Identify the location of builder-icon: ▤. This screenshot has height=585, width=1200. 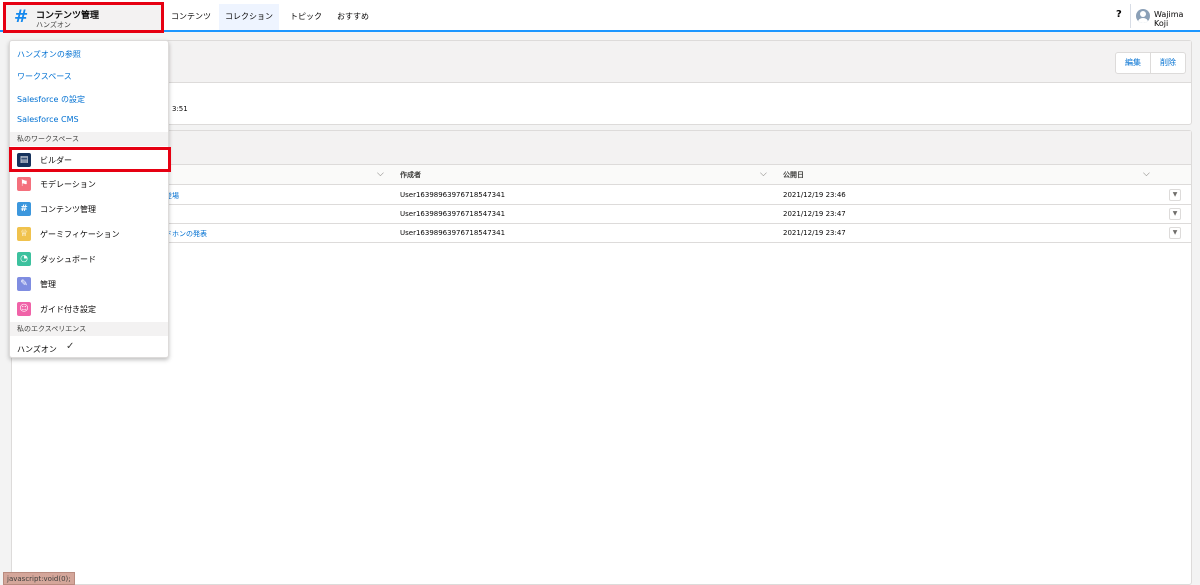
(24, 160).